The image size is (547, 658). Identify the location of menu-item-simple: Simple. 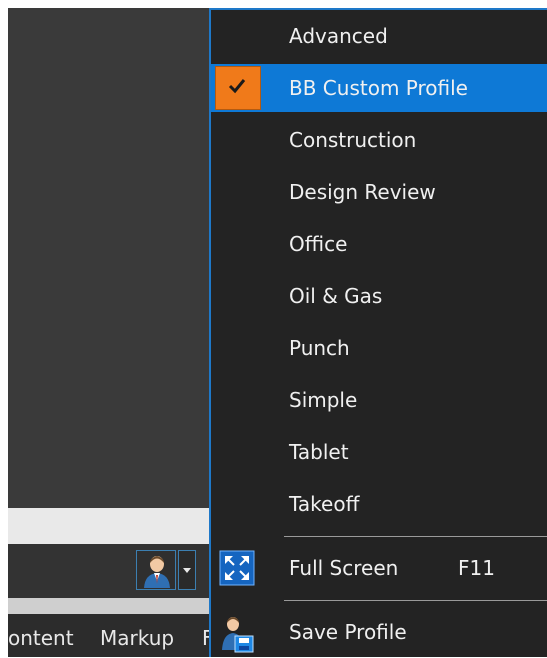
(379, 400).